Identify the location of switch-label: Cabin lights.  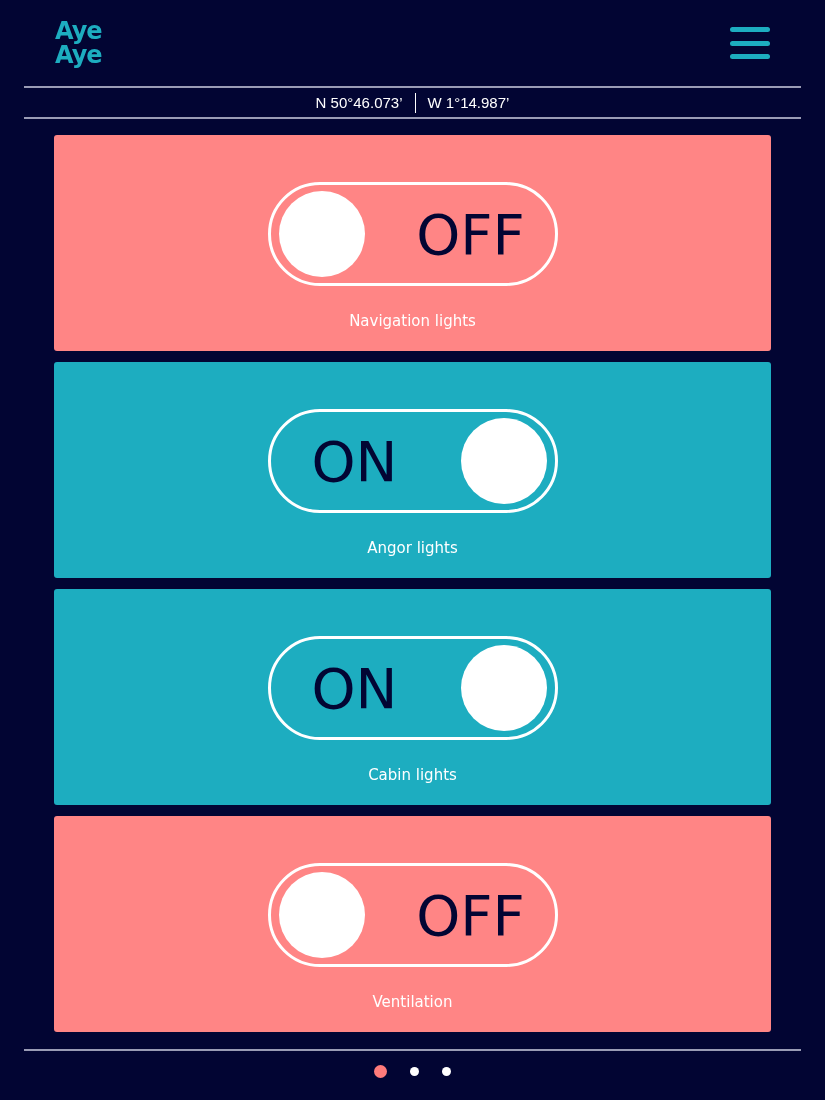
(412, 775).